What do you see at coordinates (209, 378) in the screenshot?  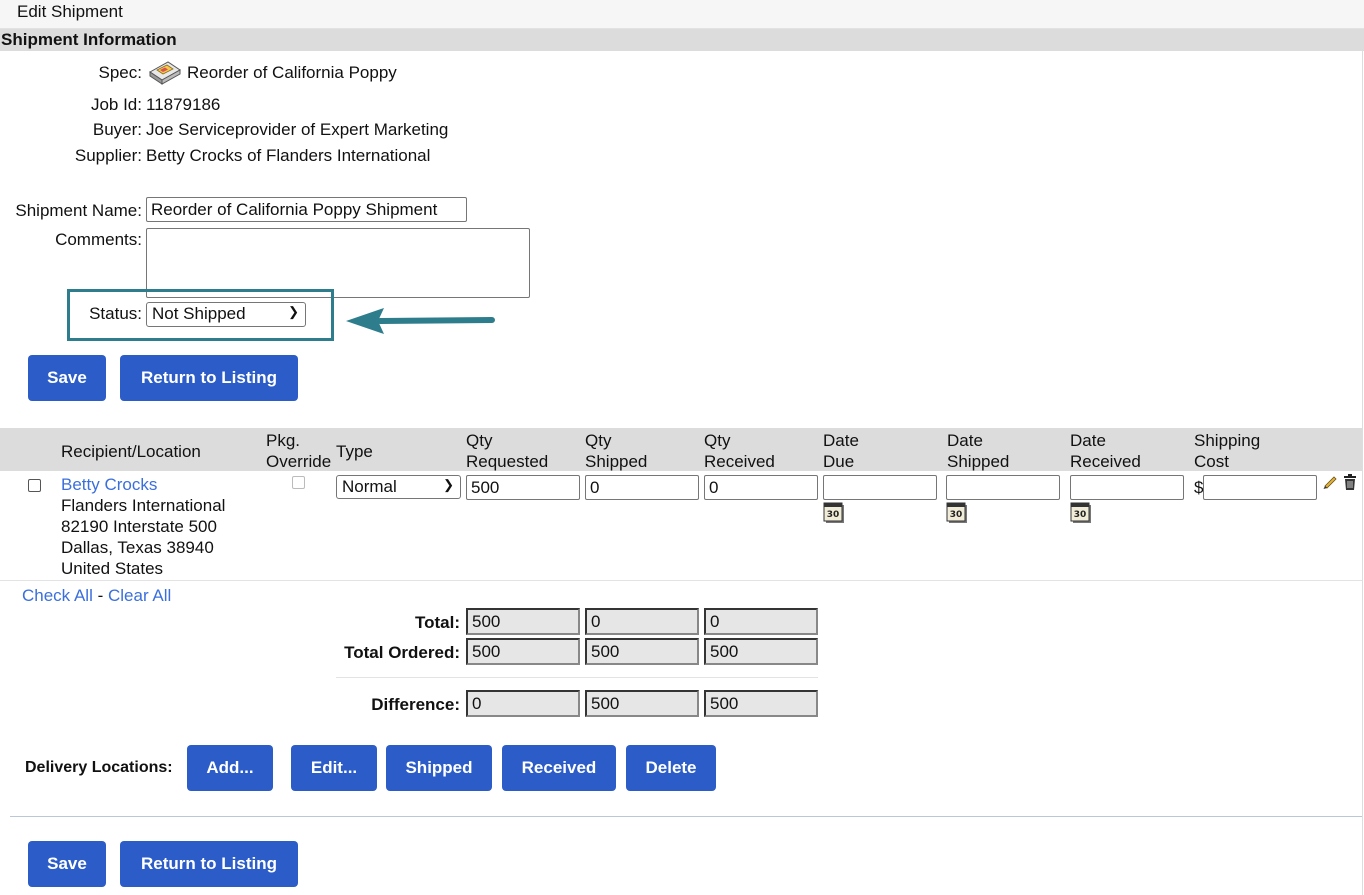 I see `return-to-listing-button: Return to Listing` at bounding box center [209, 378].